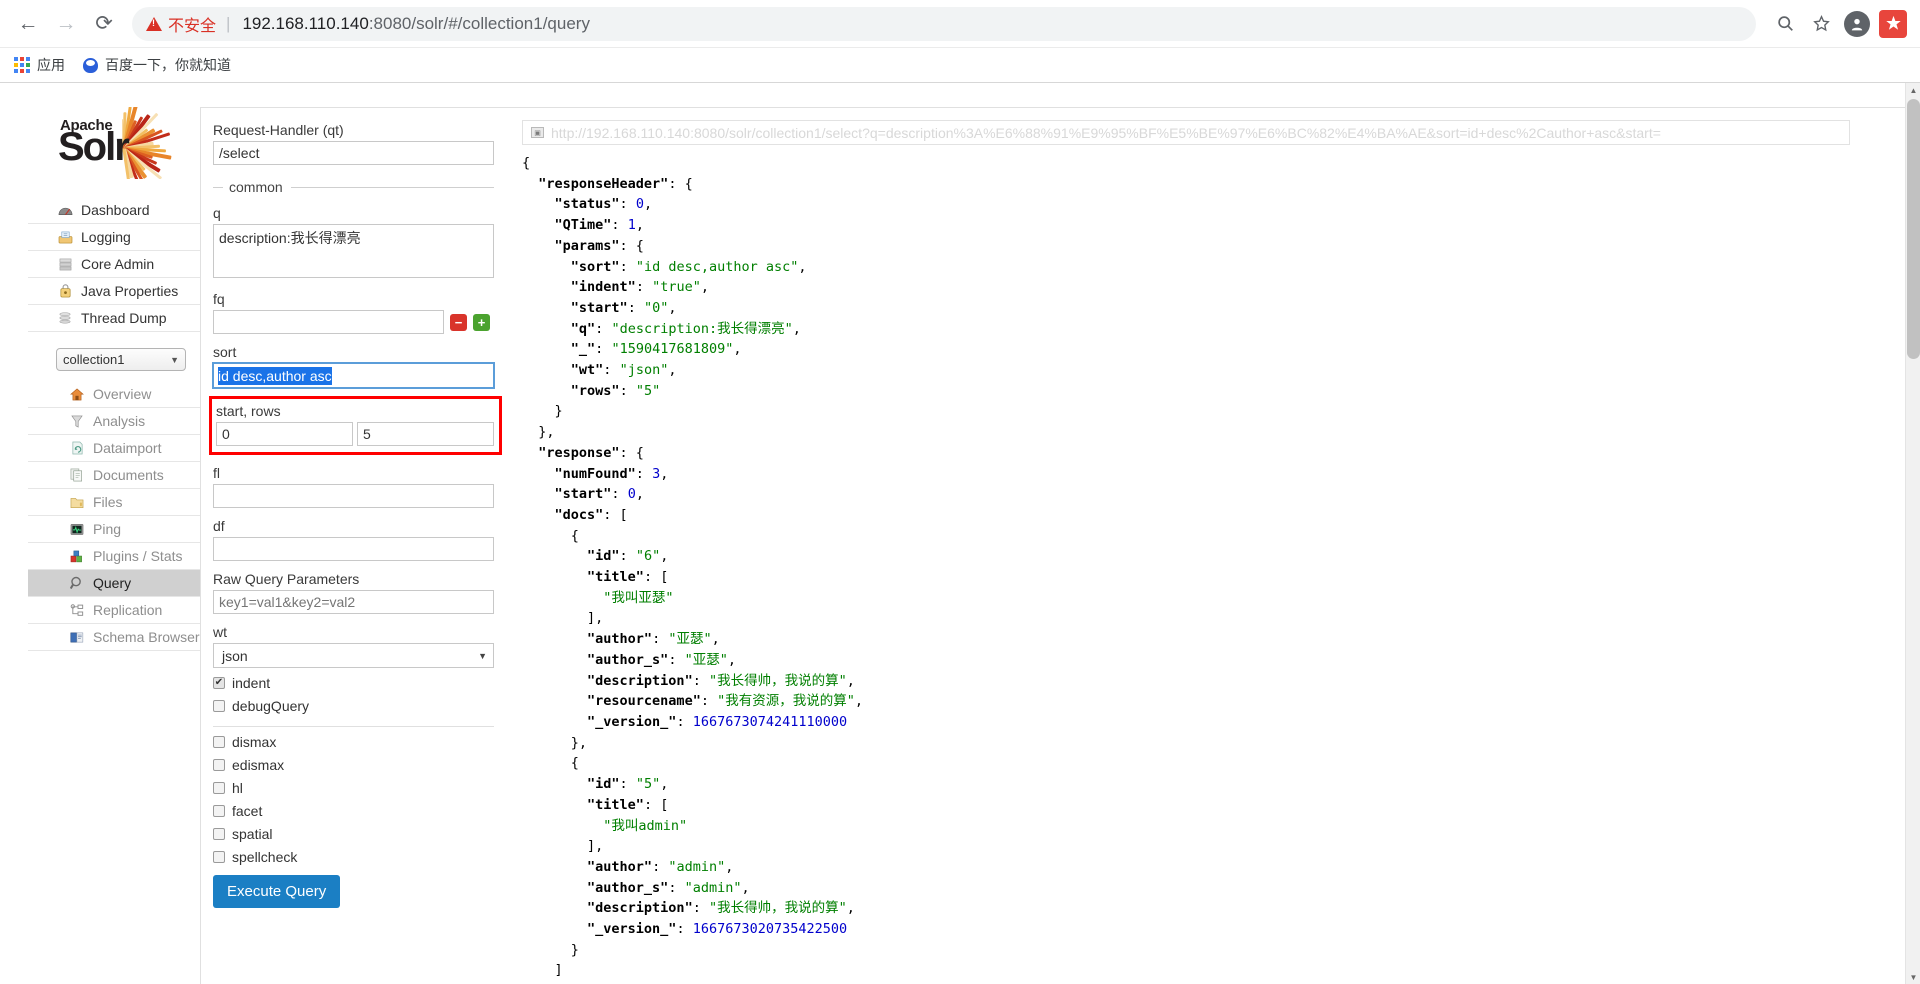 This screenshot has height=984, width=1920. Describe the element at coordinates (51, 65) in the screenshot. I see `bookmark-apps-label: 应用` at that location.